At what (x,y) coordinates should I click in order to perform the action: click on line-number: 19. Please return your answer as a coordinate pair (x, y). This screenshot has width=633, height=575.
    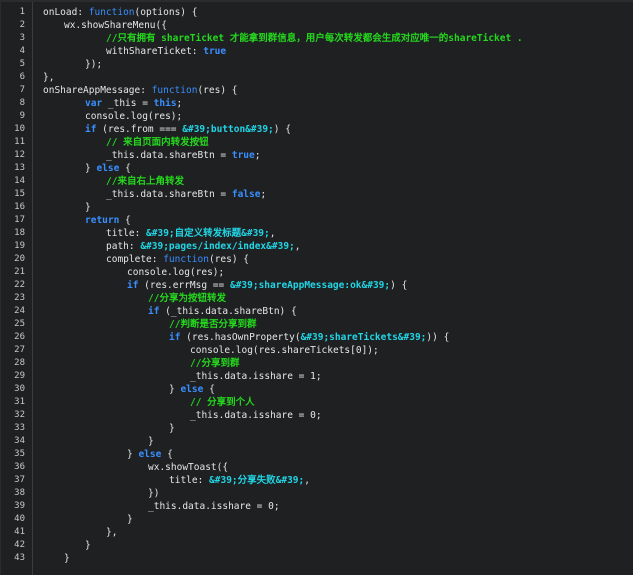
    Looking at the image, I should click on (19, 246).